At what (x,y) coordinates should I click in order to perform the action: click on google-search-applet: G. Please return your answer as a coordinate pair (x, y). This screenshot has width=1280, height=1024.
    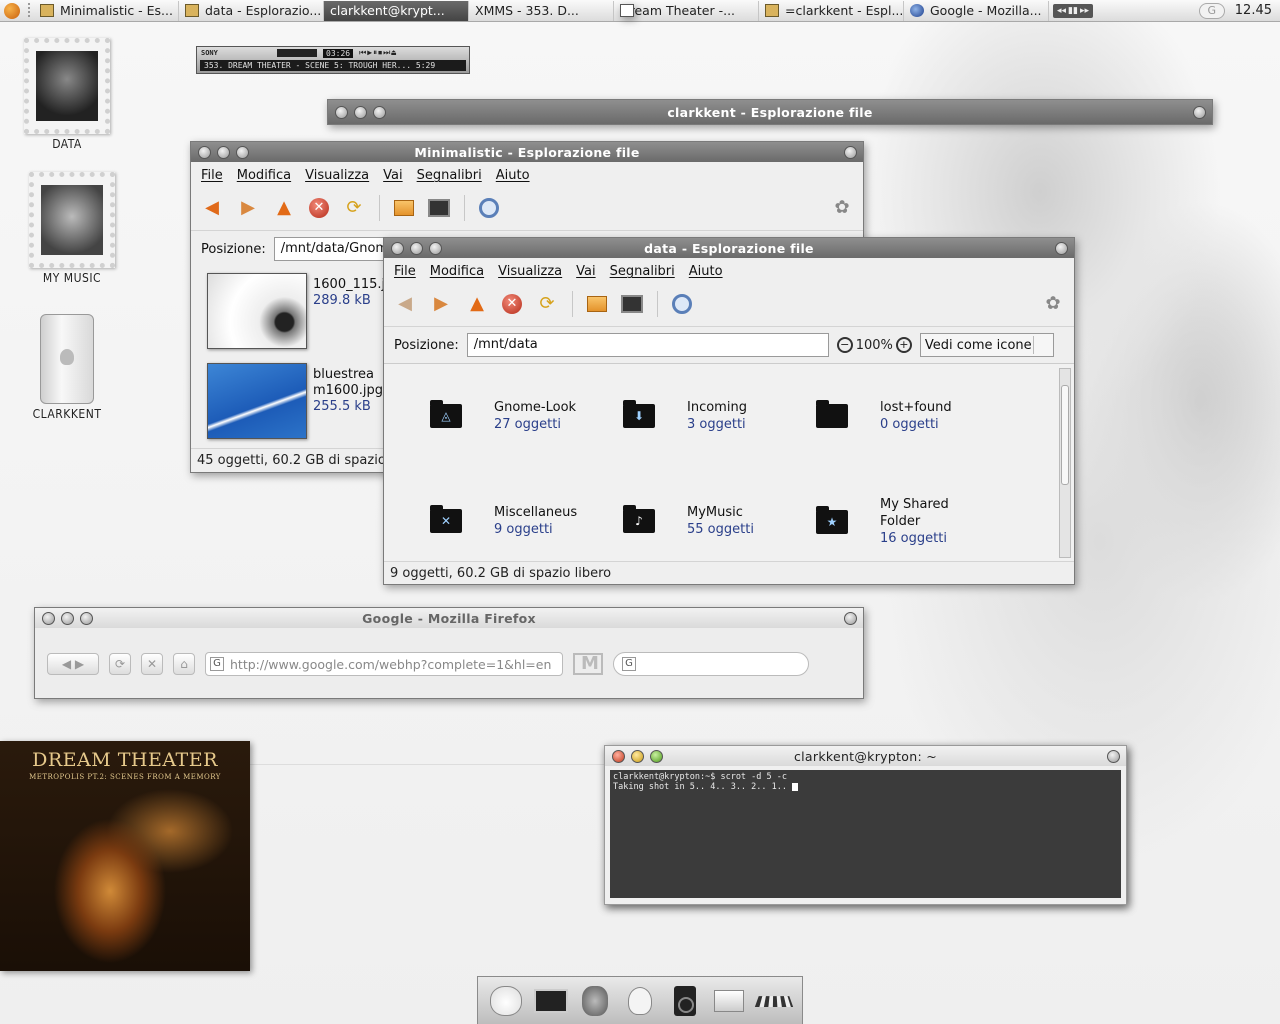
    Looking at the image, I should click on (1211, 10).